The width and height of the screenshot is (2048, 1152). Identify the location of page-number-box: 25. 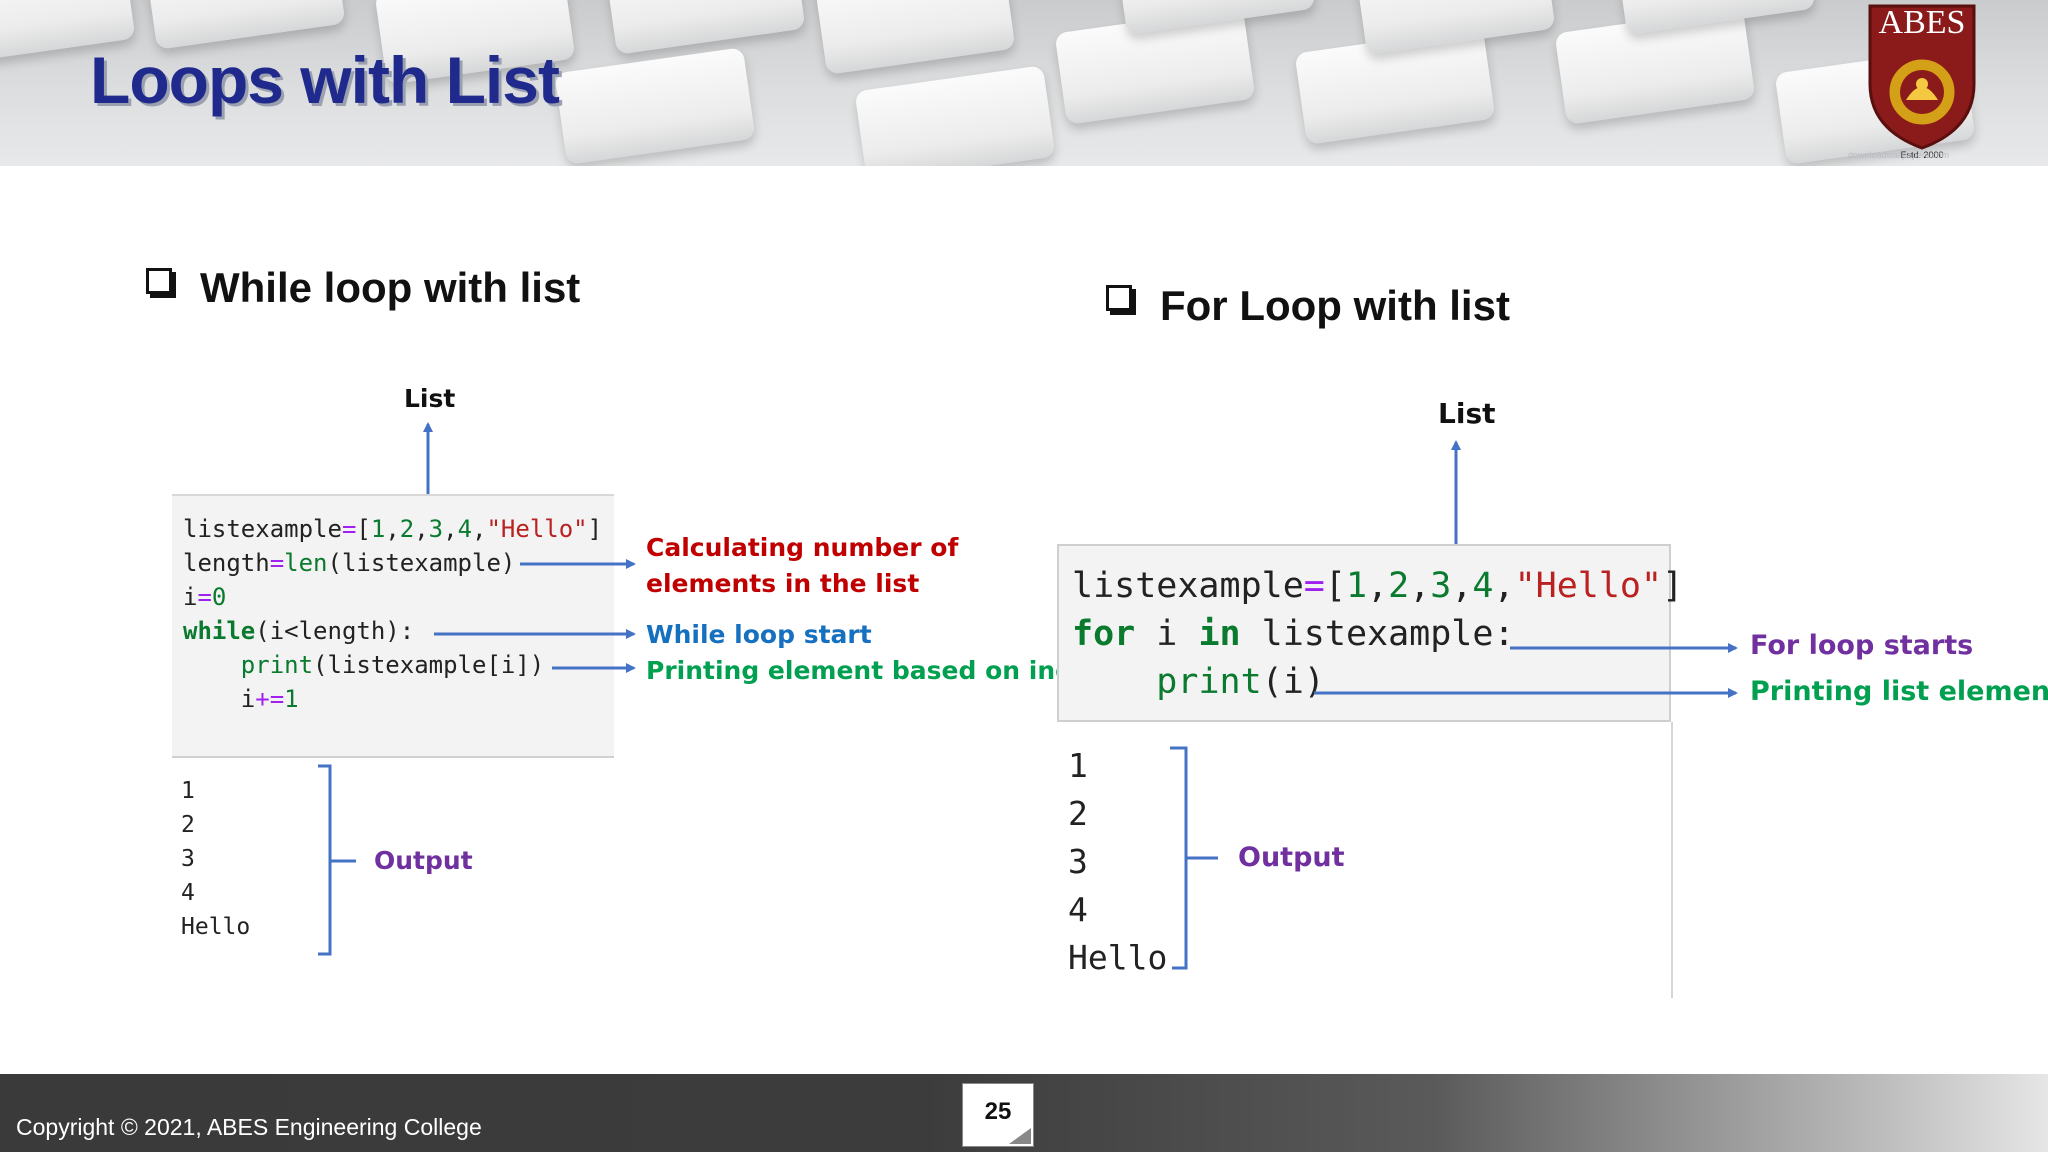
(998, 1115).